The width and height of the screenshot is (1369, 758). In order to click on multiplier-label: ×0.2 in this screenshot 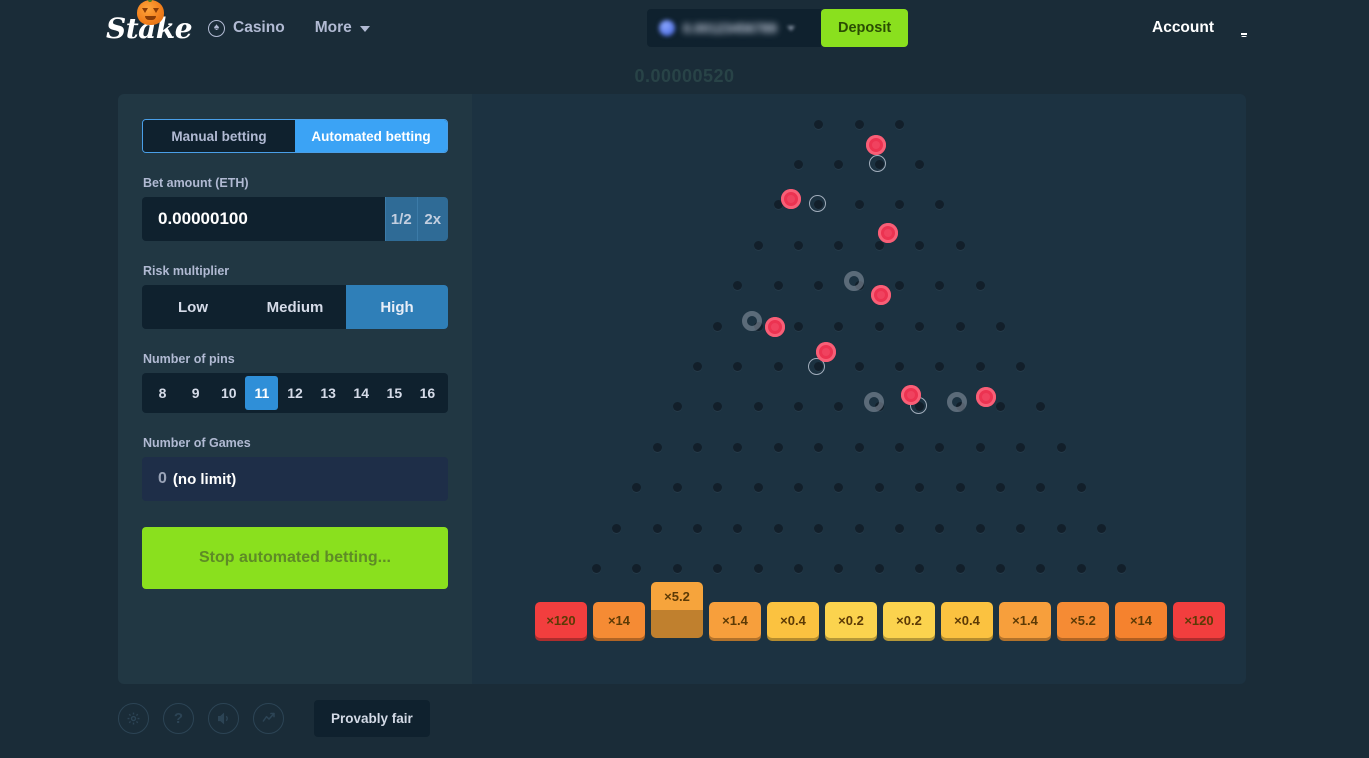, I will do `click(851, 620)`.